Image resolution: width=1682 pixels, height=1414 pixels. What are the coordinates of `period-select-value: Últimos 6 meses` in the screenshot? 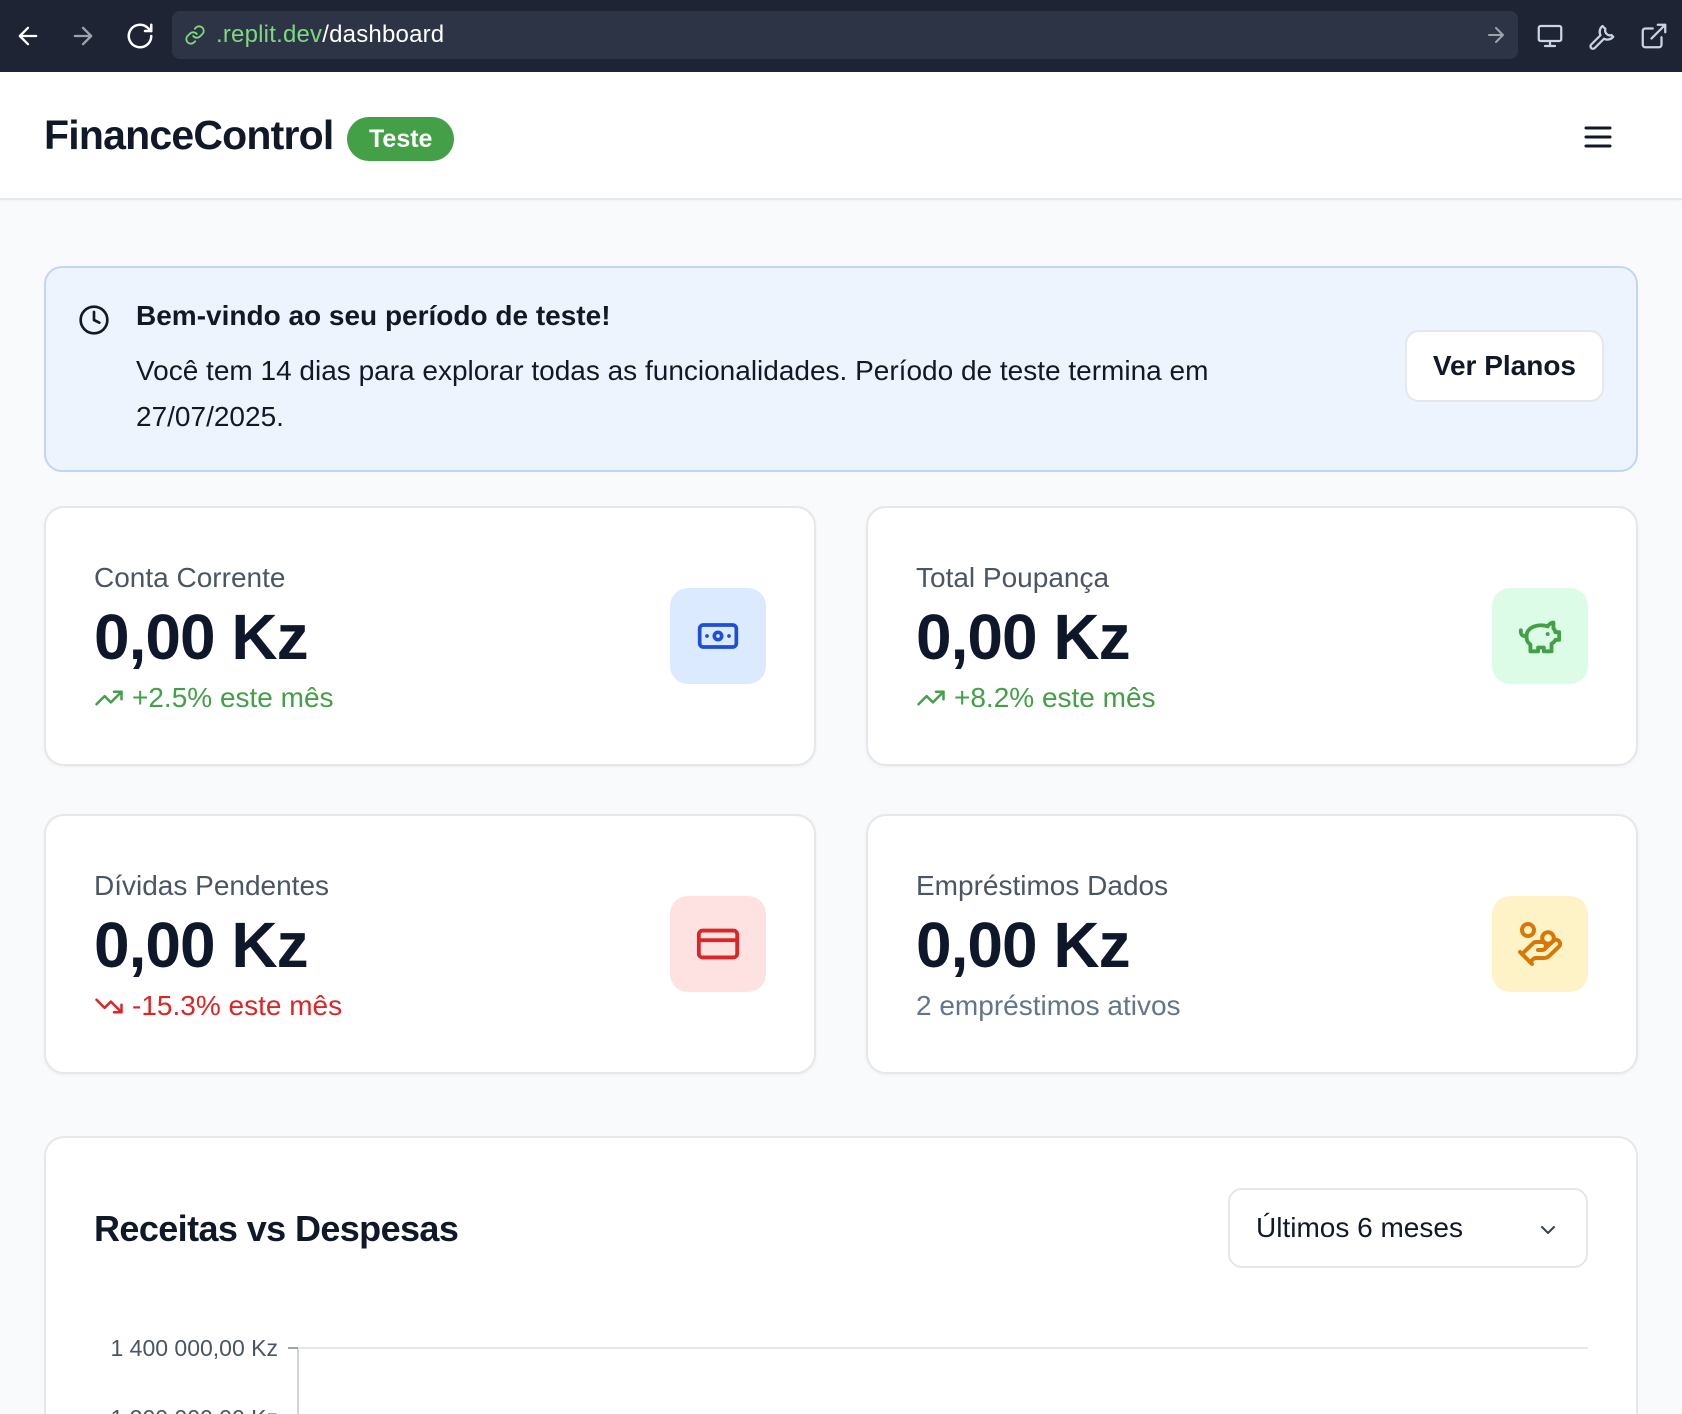 It's located at (1359, 1227).